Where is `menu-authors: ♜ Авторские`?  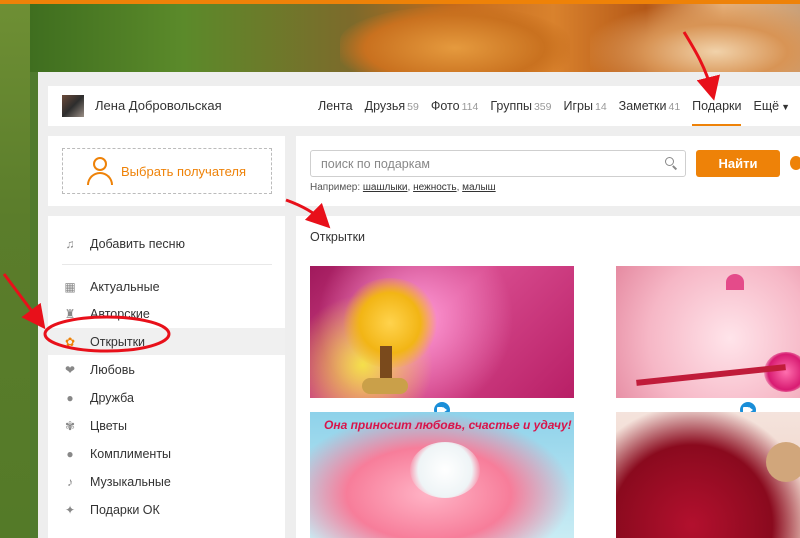 menu-authors: ♜ Авторские is located at coordinates (166, 313).